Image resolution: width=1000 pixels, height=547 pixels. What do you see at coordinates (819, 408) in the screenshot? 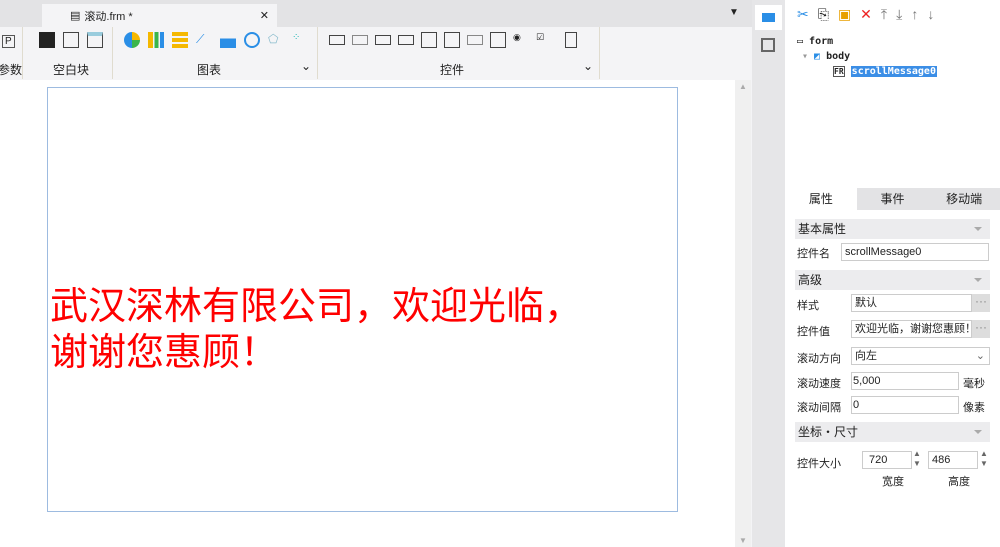
I see `gap-label: 滚动间隔` at bounding box center [819, 408].